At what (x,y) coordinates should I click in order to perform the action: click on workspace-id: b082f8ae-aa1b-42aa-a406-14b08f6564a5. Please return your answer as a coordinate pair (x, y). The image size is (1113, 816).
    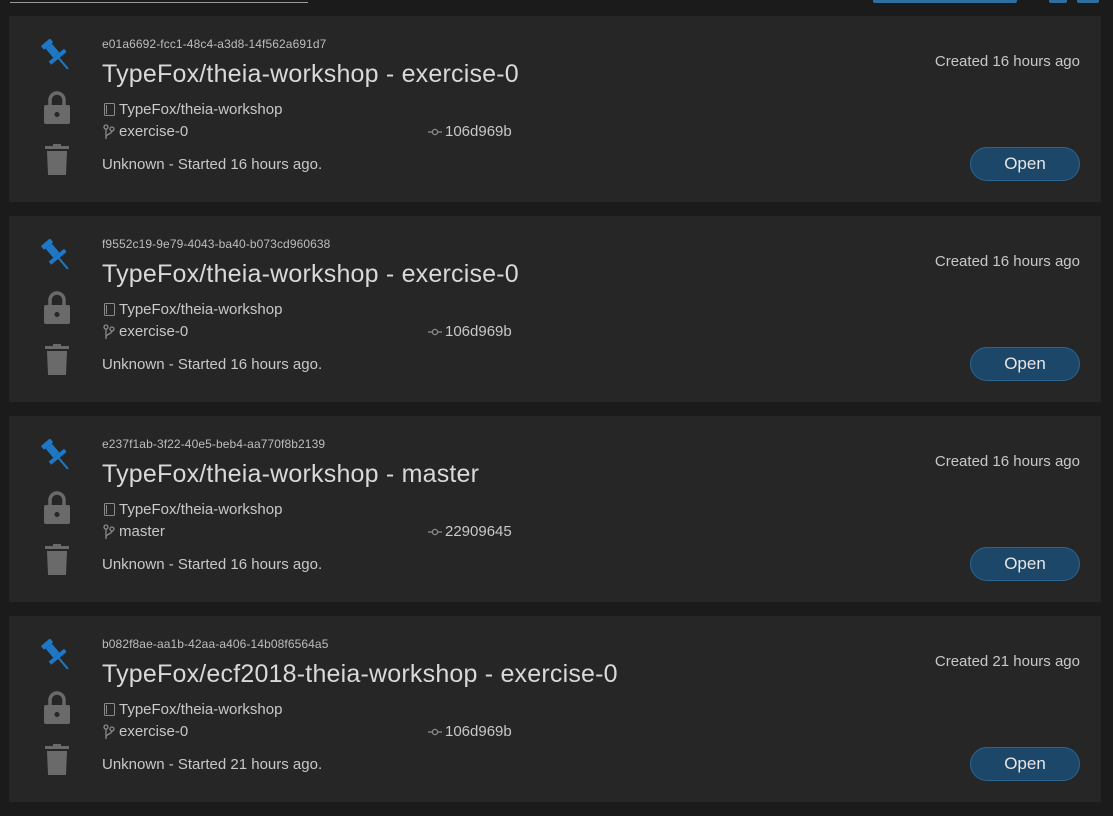
    Looking at the image, I should click on (215, 644).